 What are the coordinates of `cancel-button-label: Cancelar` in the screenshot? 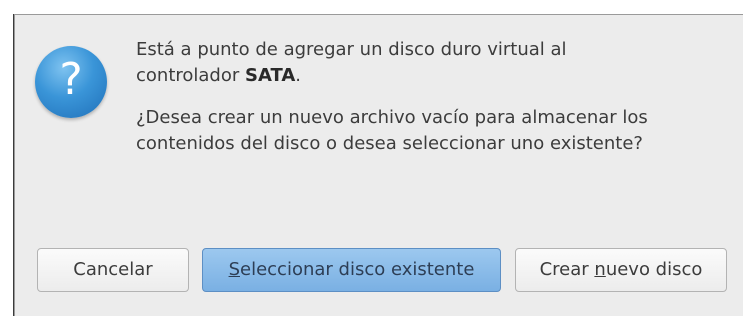 It's located at (113, 269).